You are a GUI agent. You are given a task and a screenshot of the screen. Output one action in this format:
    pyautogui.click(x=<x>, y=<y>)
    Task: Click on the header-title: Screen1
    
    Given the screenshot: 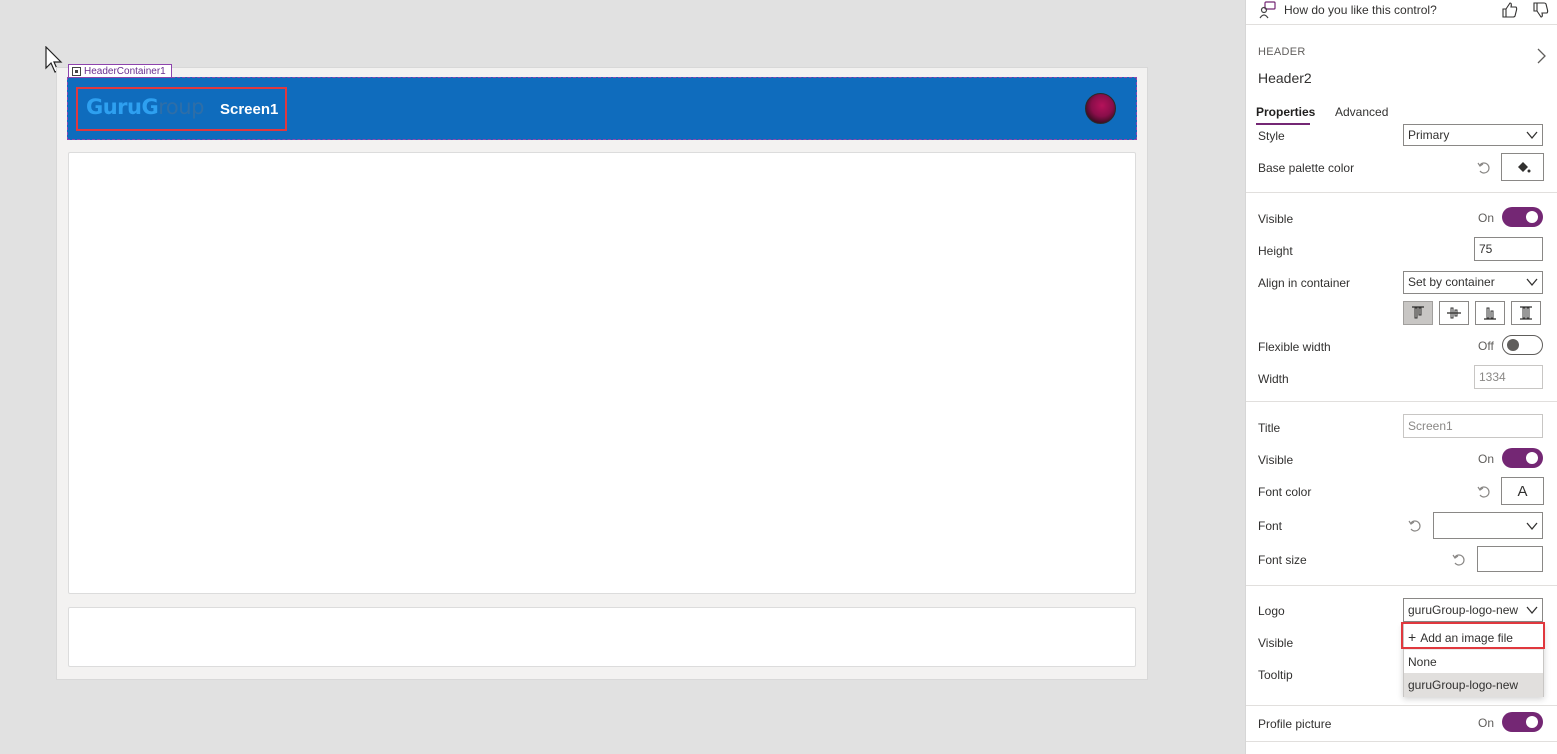 What is the action you would take?
    pyautogui.click(x=249, y=109)
    